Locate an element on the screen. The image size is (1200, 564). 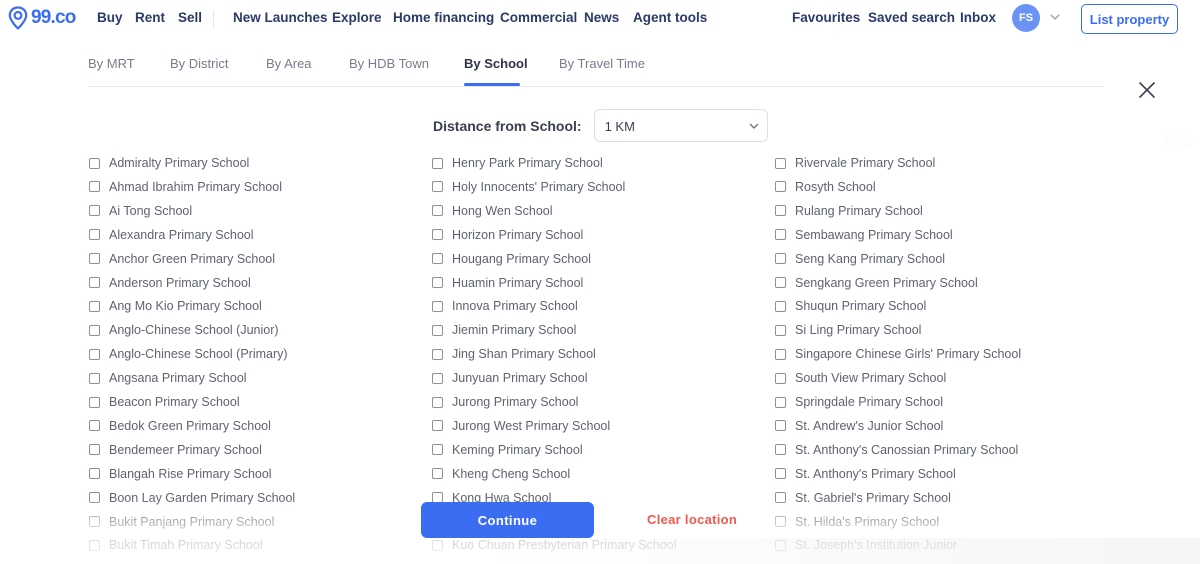
school-option: Keming Primary School is located at coordinates (507, 450).